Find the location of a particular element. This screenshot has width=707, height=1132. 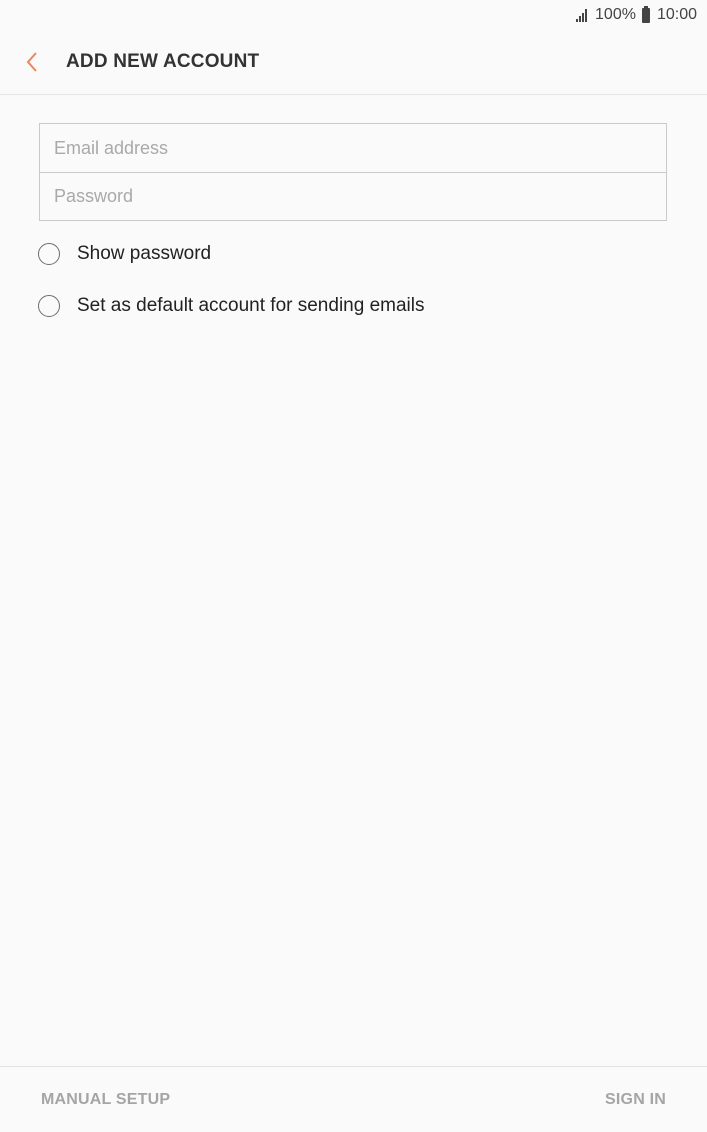

chevron-left-icon is located at coordinates (31, 62).